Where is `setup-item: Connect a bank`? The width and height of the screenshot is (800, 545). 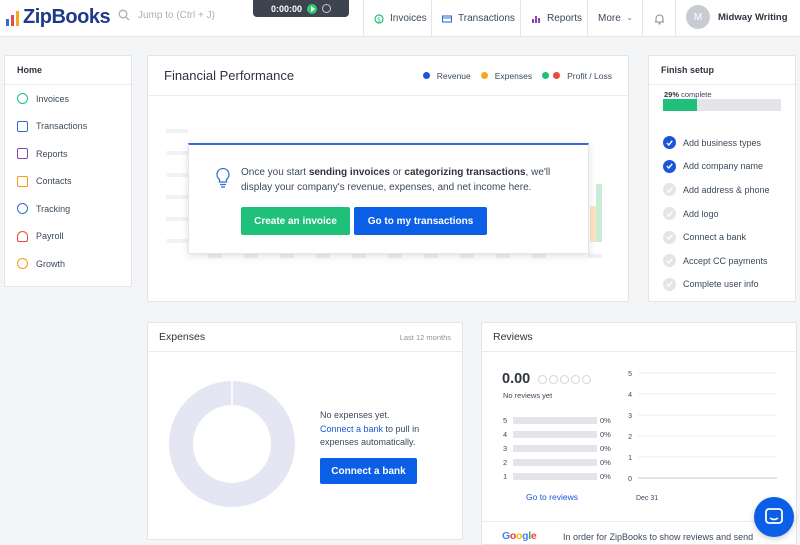
setup-item: Connect a bank is located at coordinates (716, 237).